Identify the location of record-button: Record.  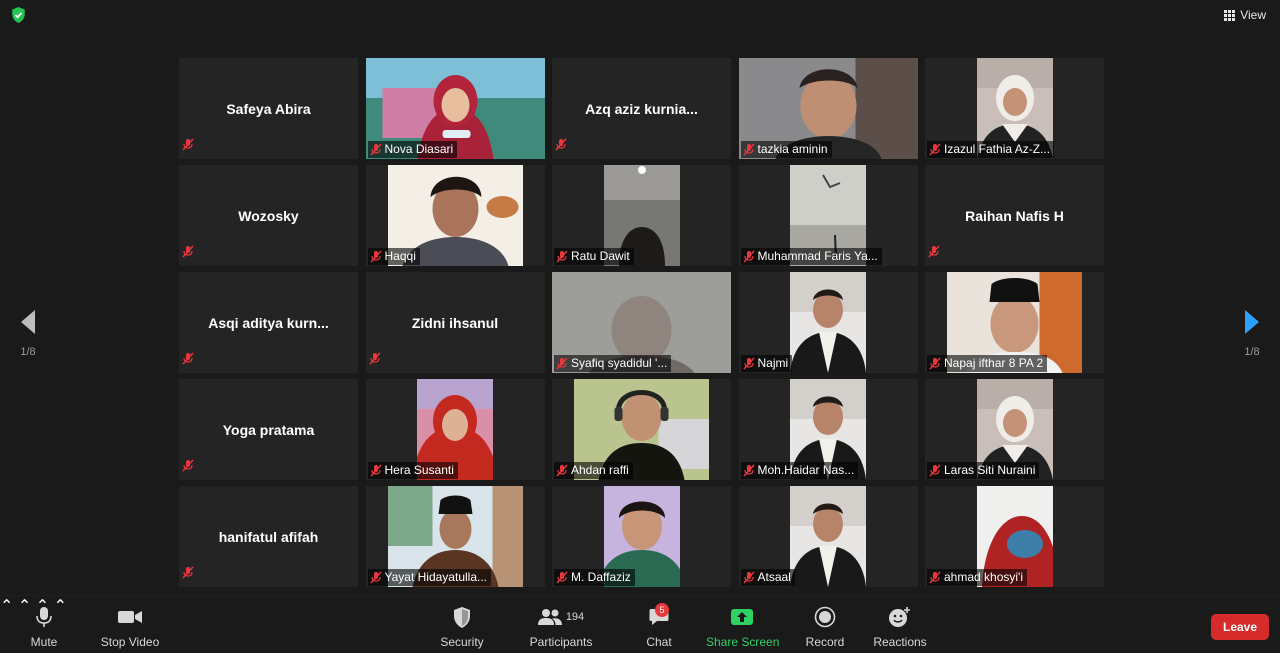
(825, 626).